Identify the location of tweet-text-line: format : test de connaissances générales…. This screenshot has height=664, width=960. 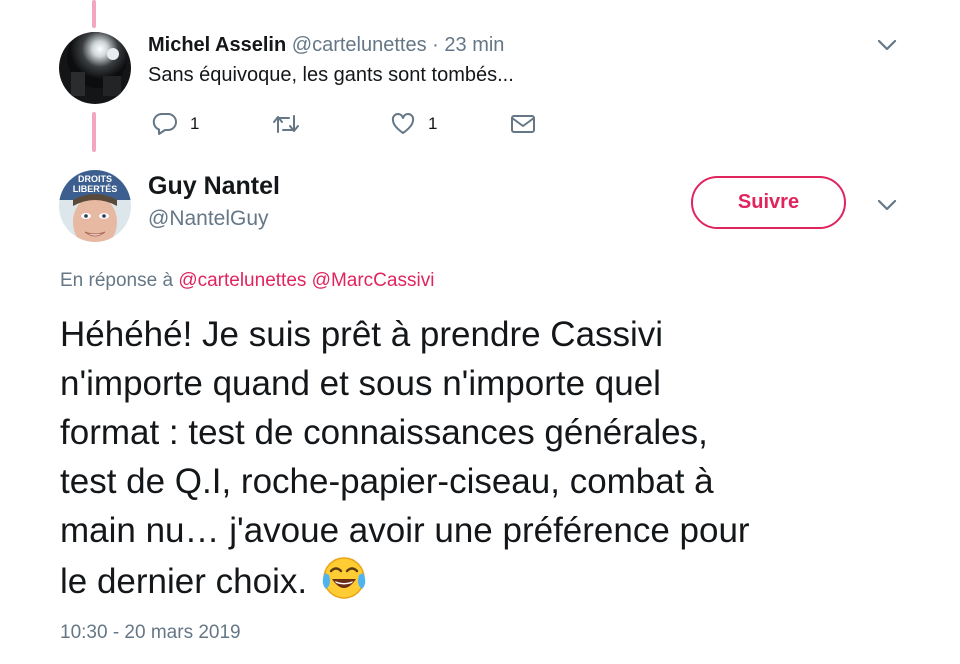
(384, 432).